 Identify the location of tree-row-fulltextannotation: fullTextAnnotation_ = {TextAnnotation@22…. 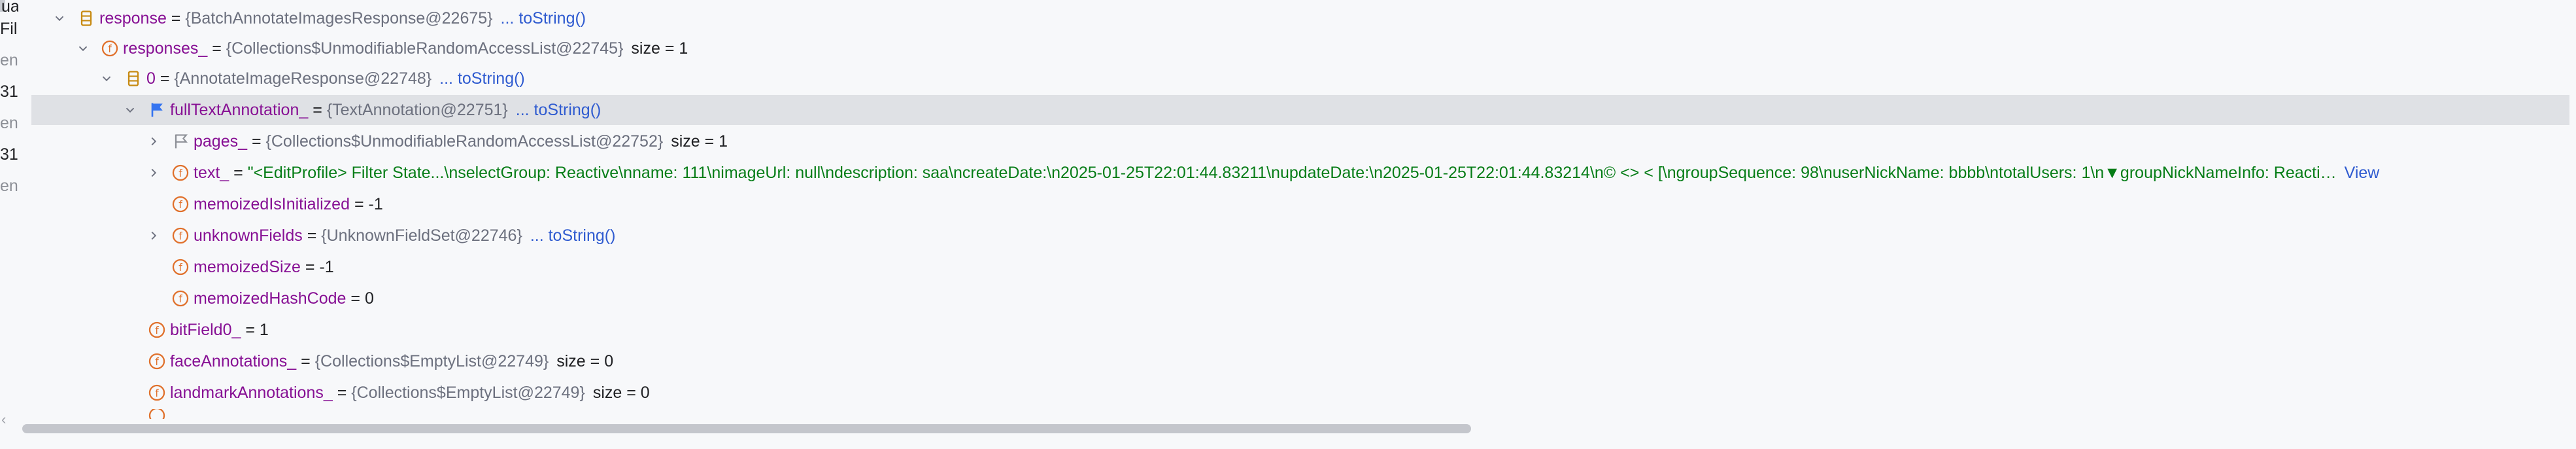
(1300, 110).